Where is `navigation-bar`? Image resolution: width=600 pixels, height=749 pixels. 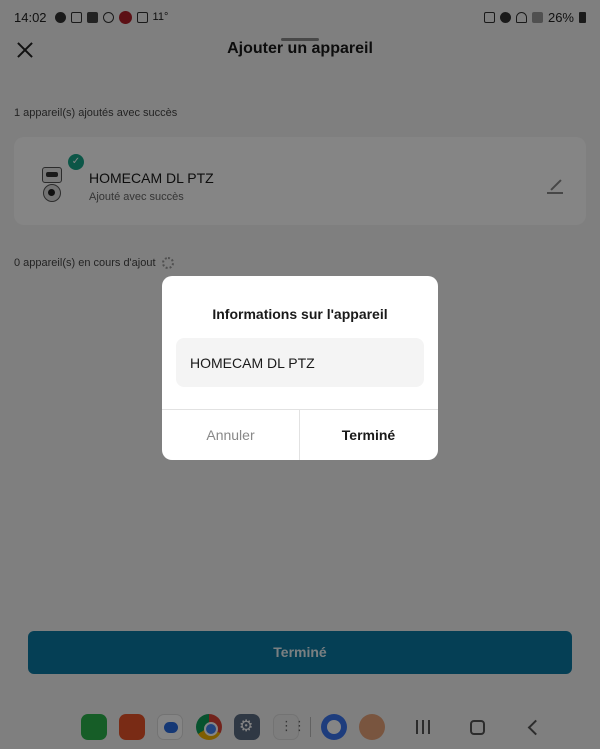
navigation-bar is located at coordinates (300, 726).